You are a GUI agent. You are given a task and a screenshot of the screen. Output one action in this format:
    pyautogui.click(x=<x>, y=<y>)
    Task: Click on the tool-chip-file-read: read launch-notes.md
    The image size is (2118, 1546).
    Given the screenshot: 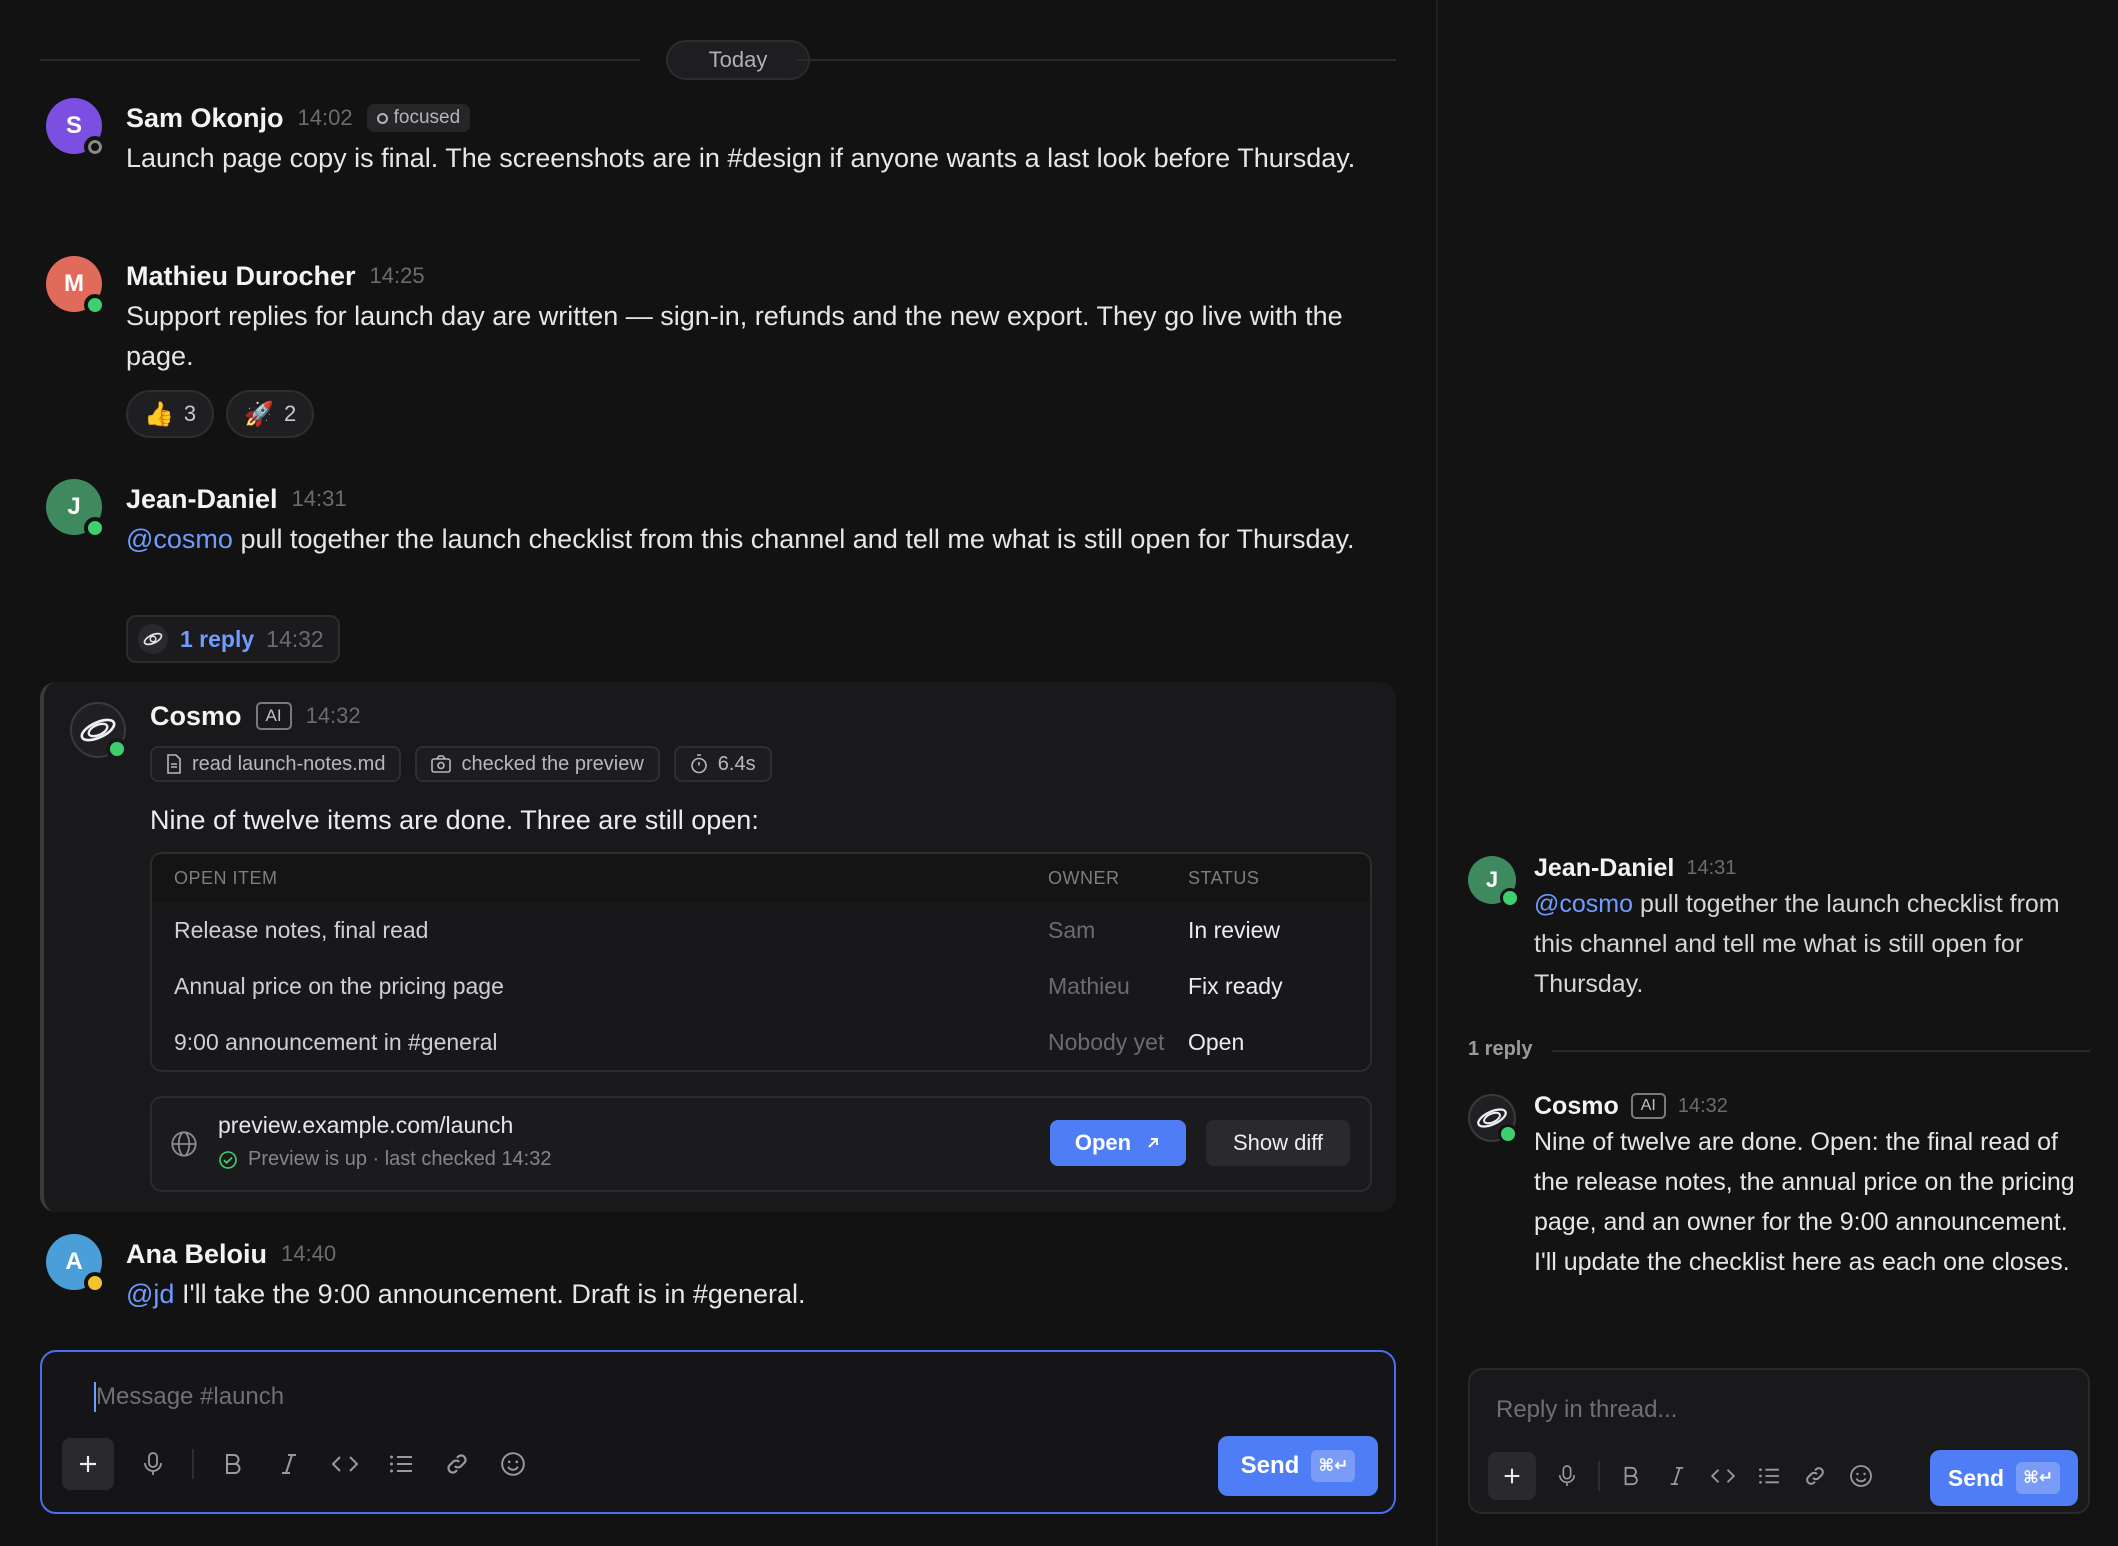 What is the action you would take?
    pyautogui.click(x=276, y=764)
    